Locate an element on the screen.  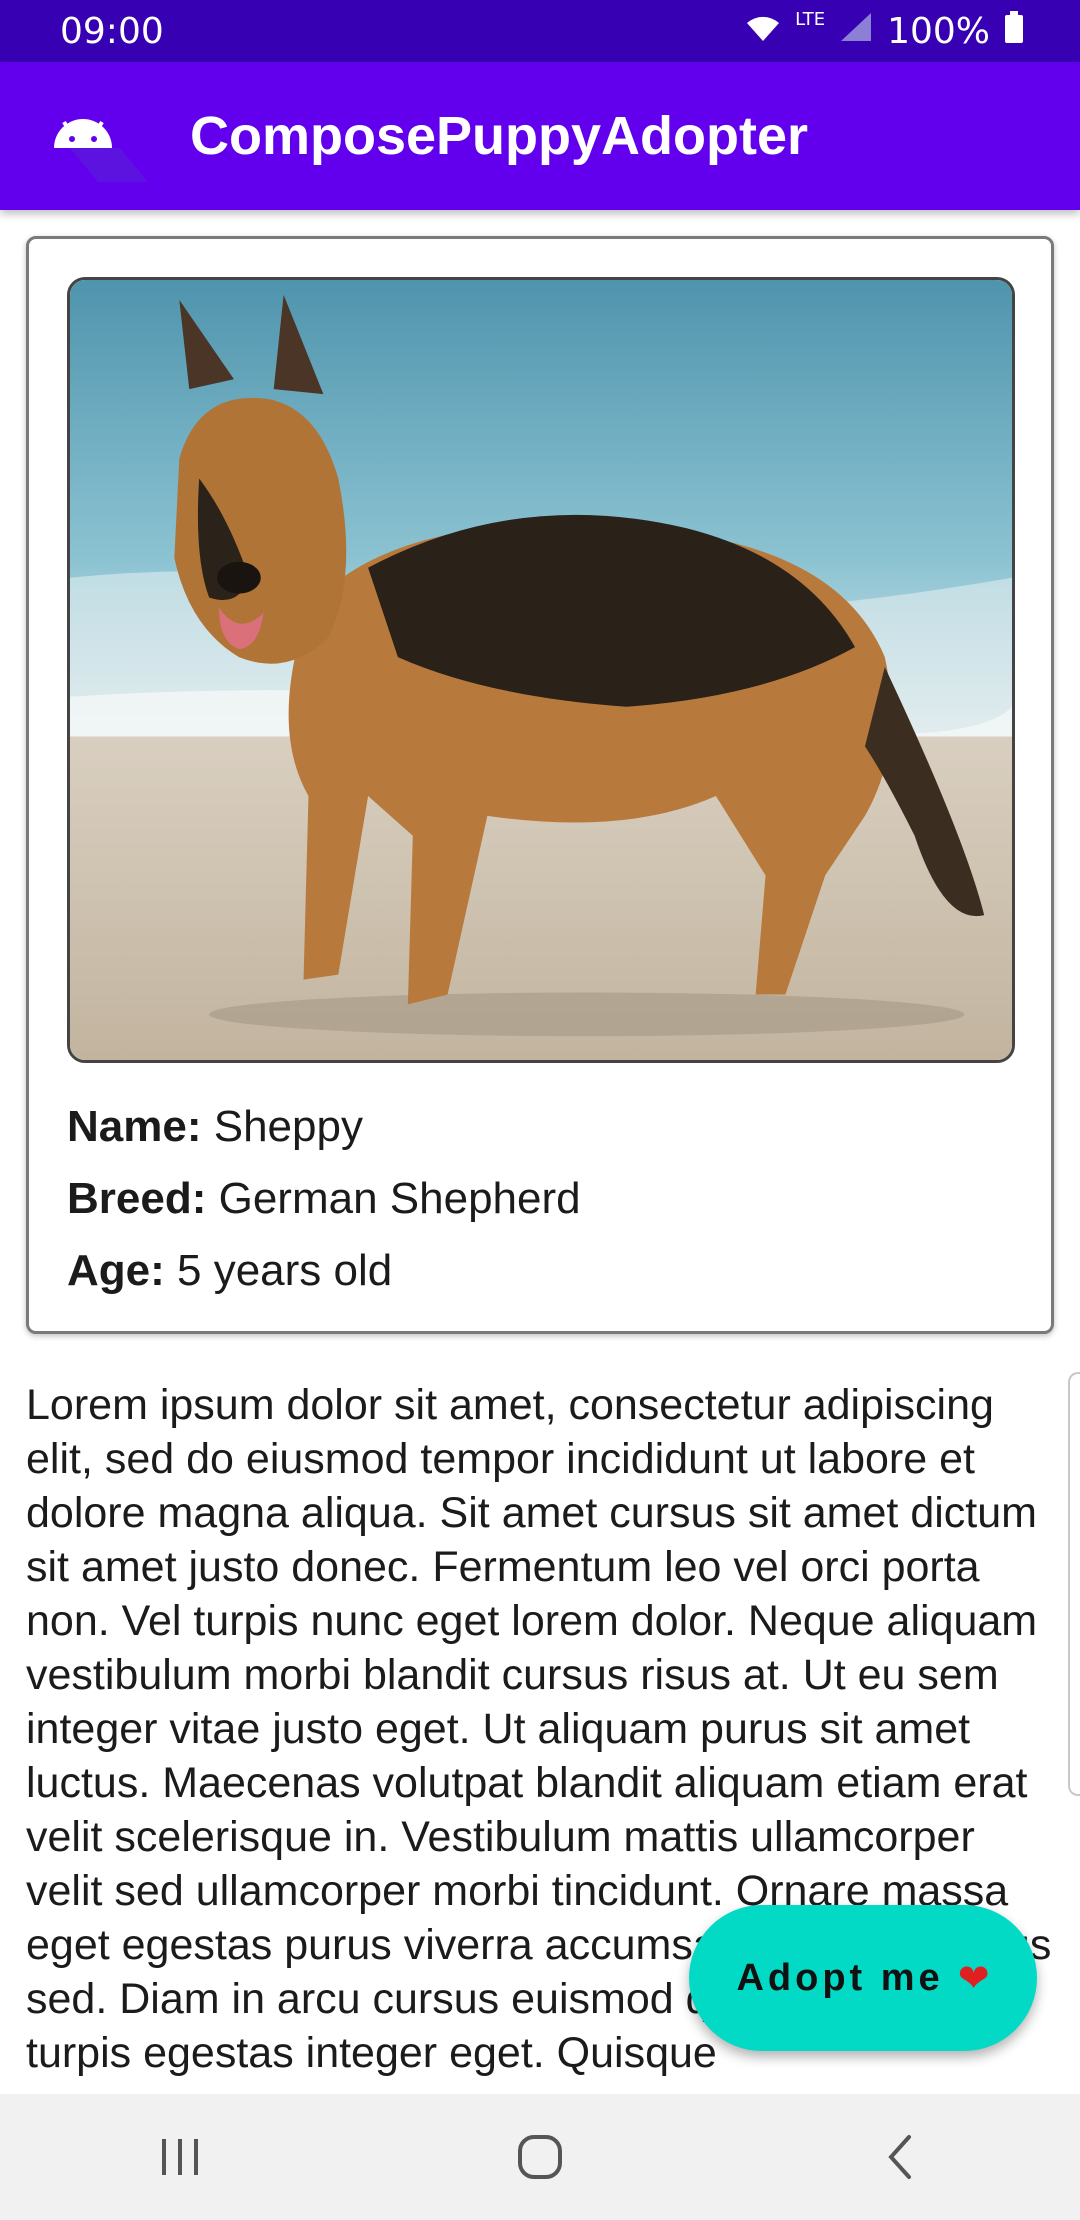
android-icon is located at coordinates (100, 152).